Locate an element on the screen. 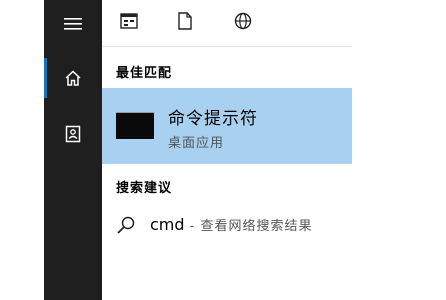 Image resolution: width=446 pixels, height=300 pixels. apps-icon is located at coordinates (129, 23).